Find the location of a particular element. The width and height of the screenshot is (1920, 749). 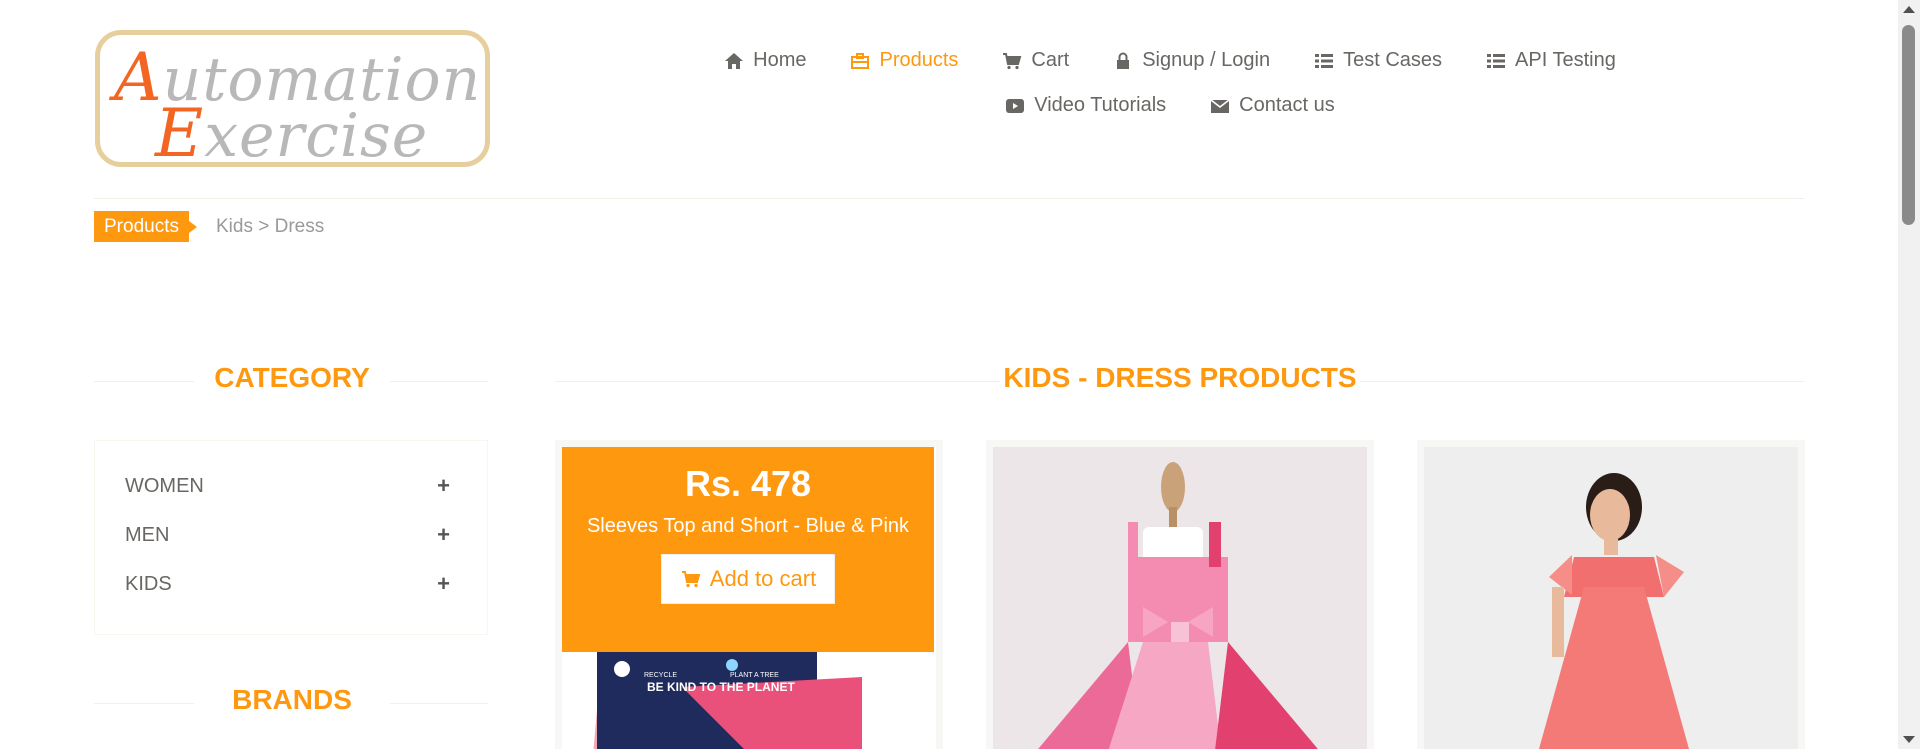

briefcase-icon is located at coordinates (860, 60).